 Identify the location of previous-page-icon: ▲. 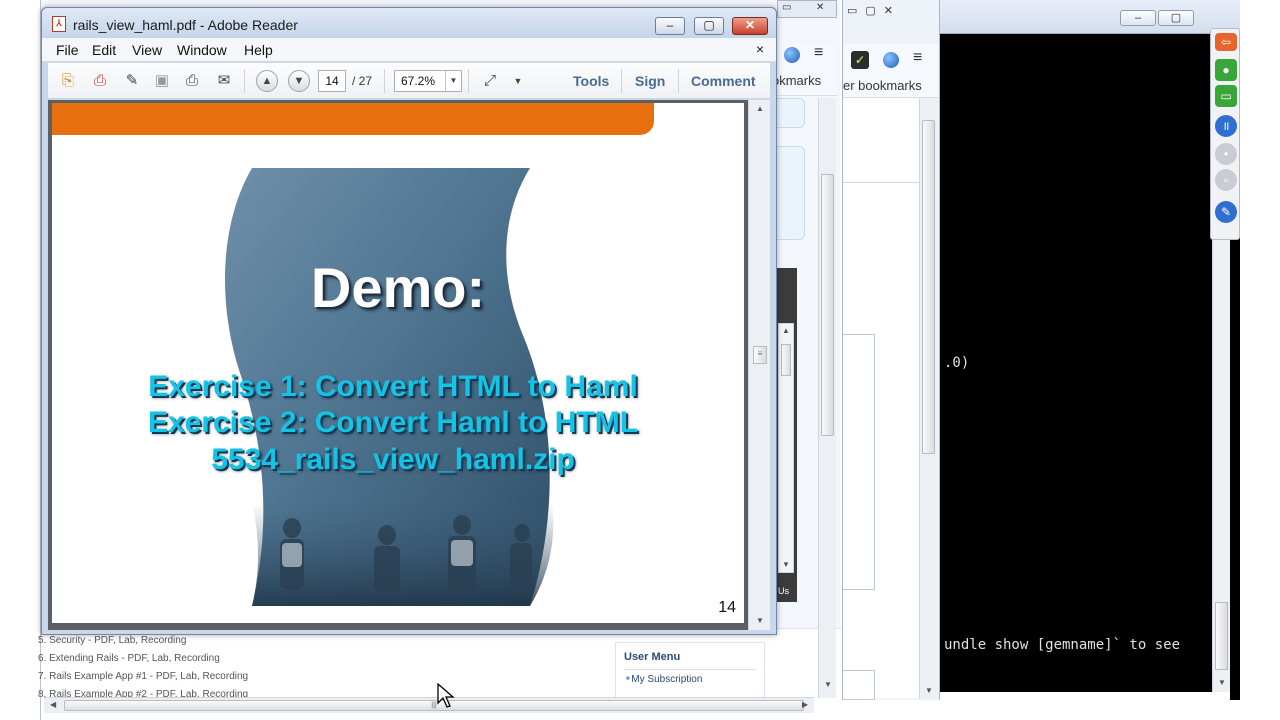
(267, 81).